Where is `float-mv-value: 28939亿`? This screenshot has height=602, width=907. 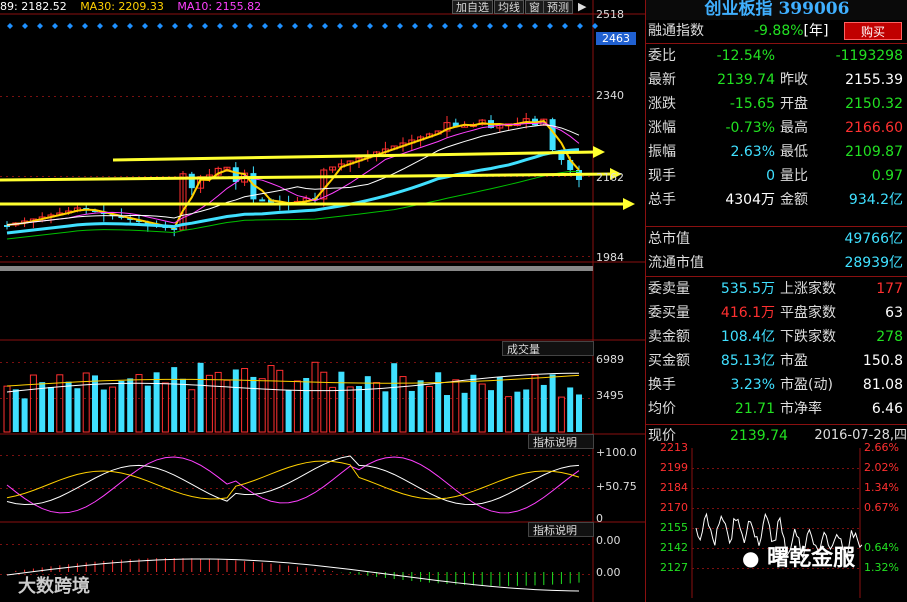 float-mv-value: 28939亿 is located at coordinates (873, 263).